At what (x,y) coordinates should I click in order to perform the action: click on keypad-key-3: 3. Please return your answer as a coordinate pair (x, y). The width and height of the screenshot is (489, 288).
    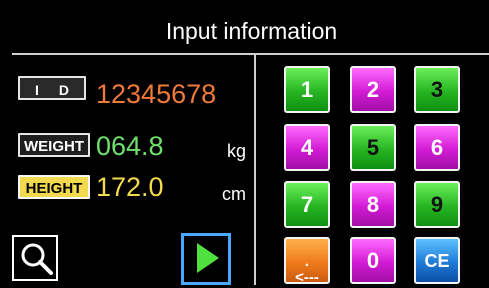
    Looking at the image, I should click on (437, 89).